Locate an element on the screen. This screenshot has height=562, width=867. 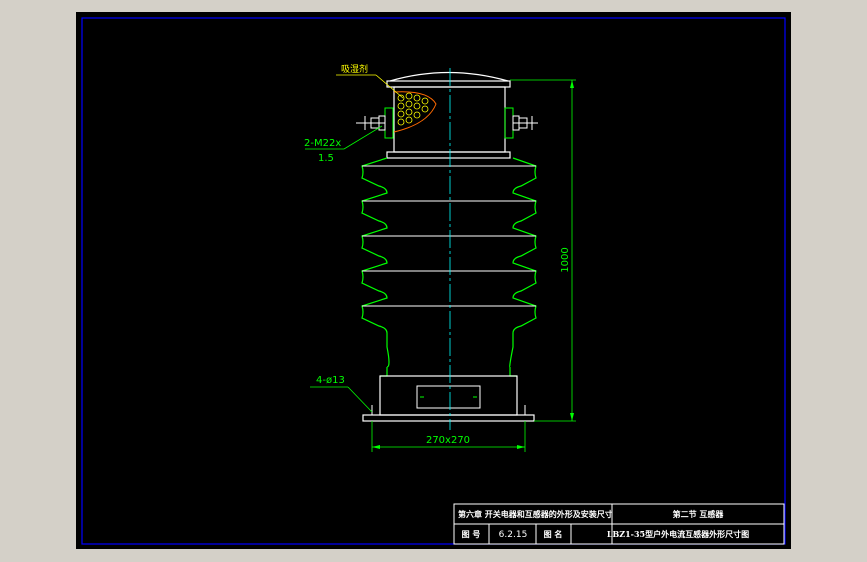
desiccant-window is located at coordinates (415, 112).